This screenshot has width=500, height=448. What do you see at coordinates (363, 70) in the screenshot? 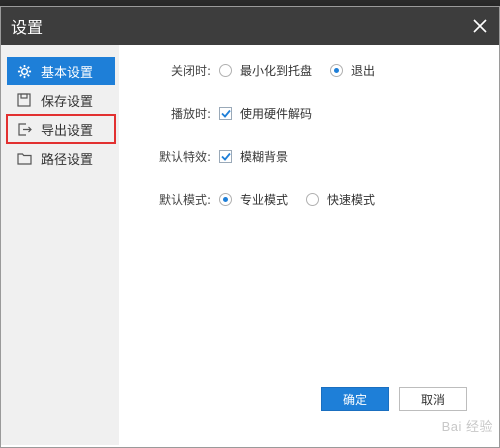
I see `option-label: 退出` at bounding box center [363, 70].